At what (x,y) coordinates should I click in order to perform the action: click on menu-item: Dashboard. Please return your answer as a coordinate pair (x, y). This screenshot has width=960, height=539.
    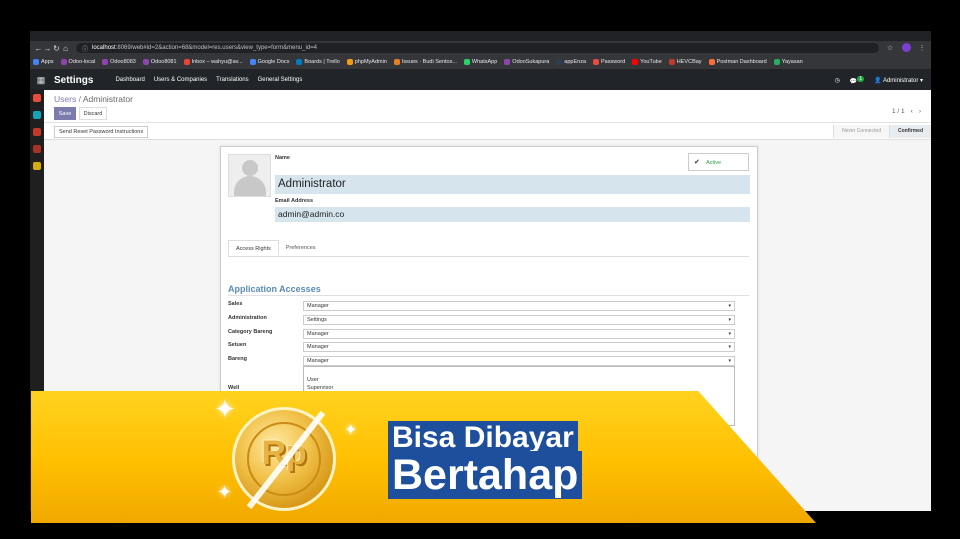
    Looking at the image, I should click on (129, 80).